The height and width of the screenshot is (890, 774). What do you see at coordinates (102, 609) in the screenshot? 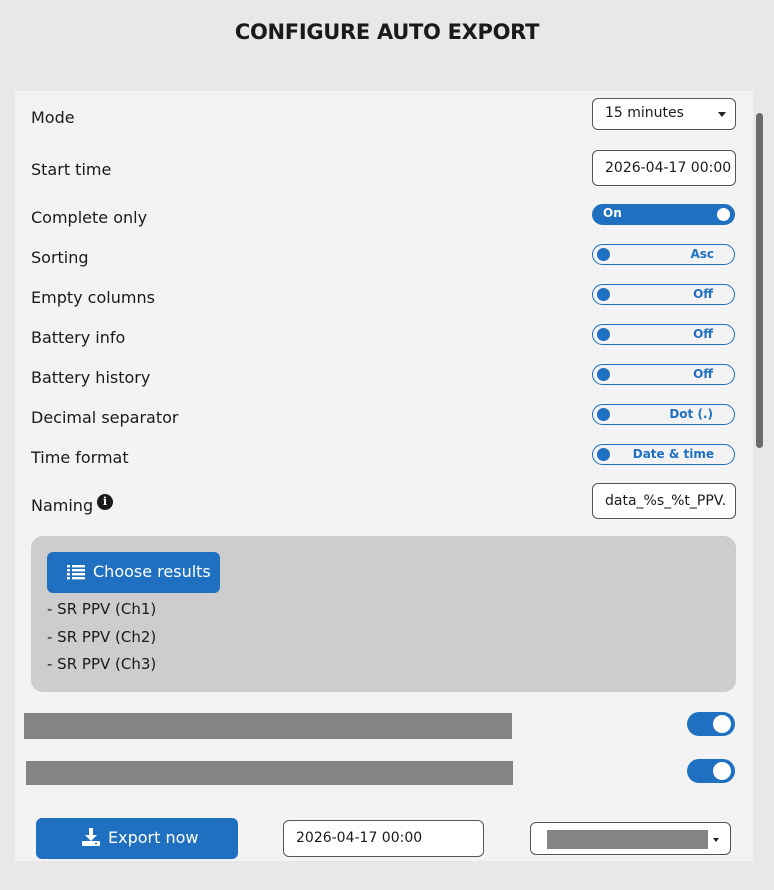
I see `result-item: - SR PPV (Ch1)` at bounding box center [102, 609].